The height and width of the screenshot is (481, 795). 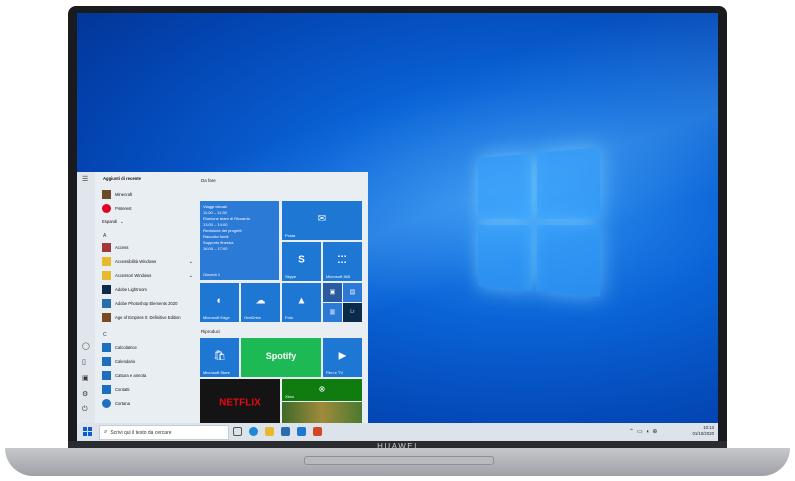 I want to click on aoe-icon, so click(x=106, y=317).